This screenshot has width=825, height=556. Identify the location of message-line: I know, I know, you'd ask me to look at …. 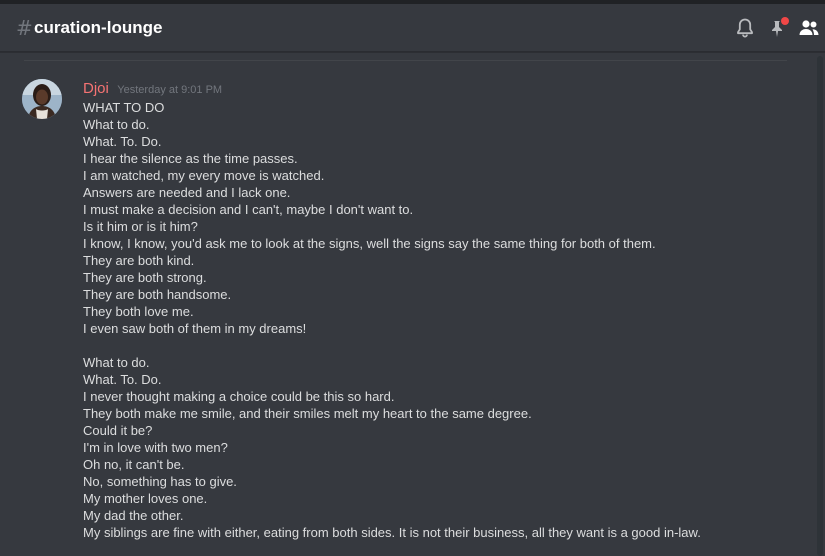
(369, 243).